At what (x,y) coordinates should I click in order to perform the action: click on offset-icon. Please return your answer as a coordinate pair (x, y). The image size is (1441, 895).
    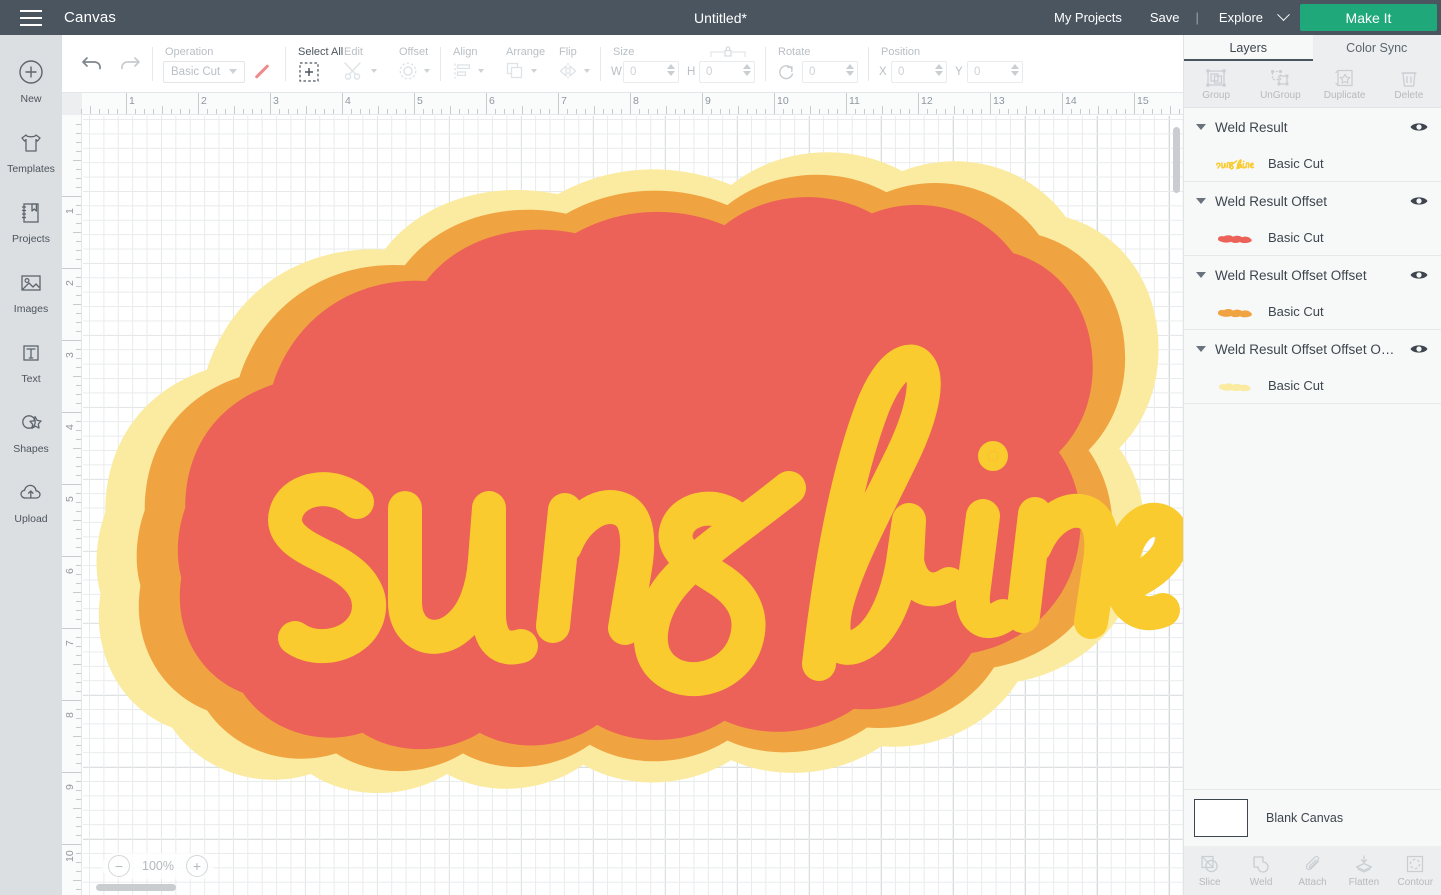
    Looking at the image, I should click on (408, 71).